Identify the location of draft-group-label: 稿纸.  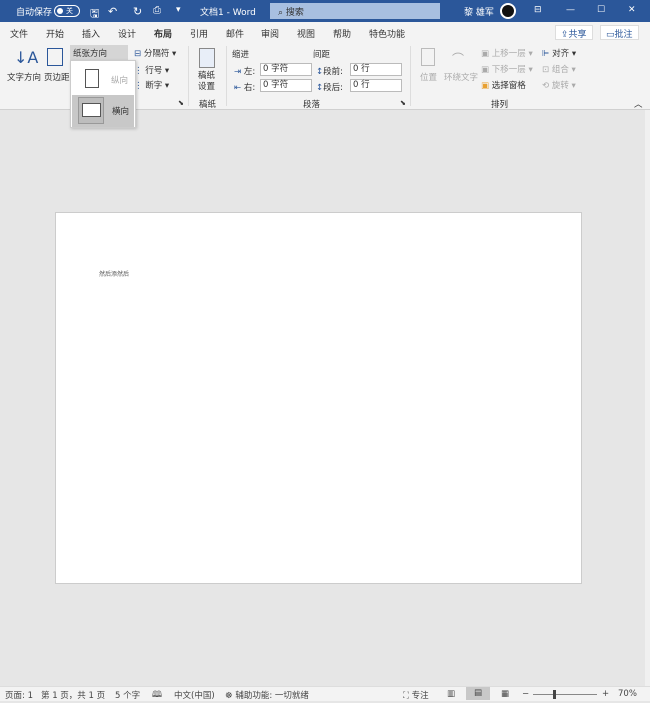
(208, 105).